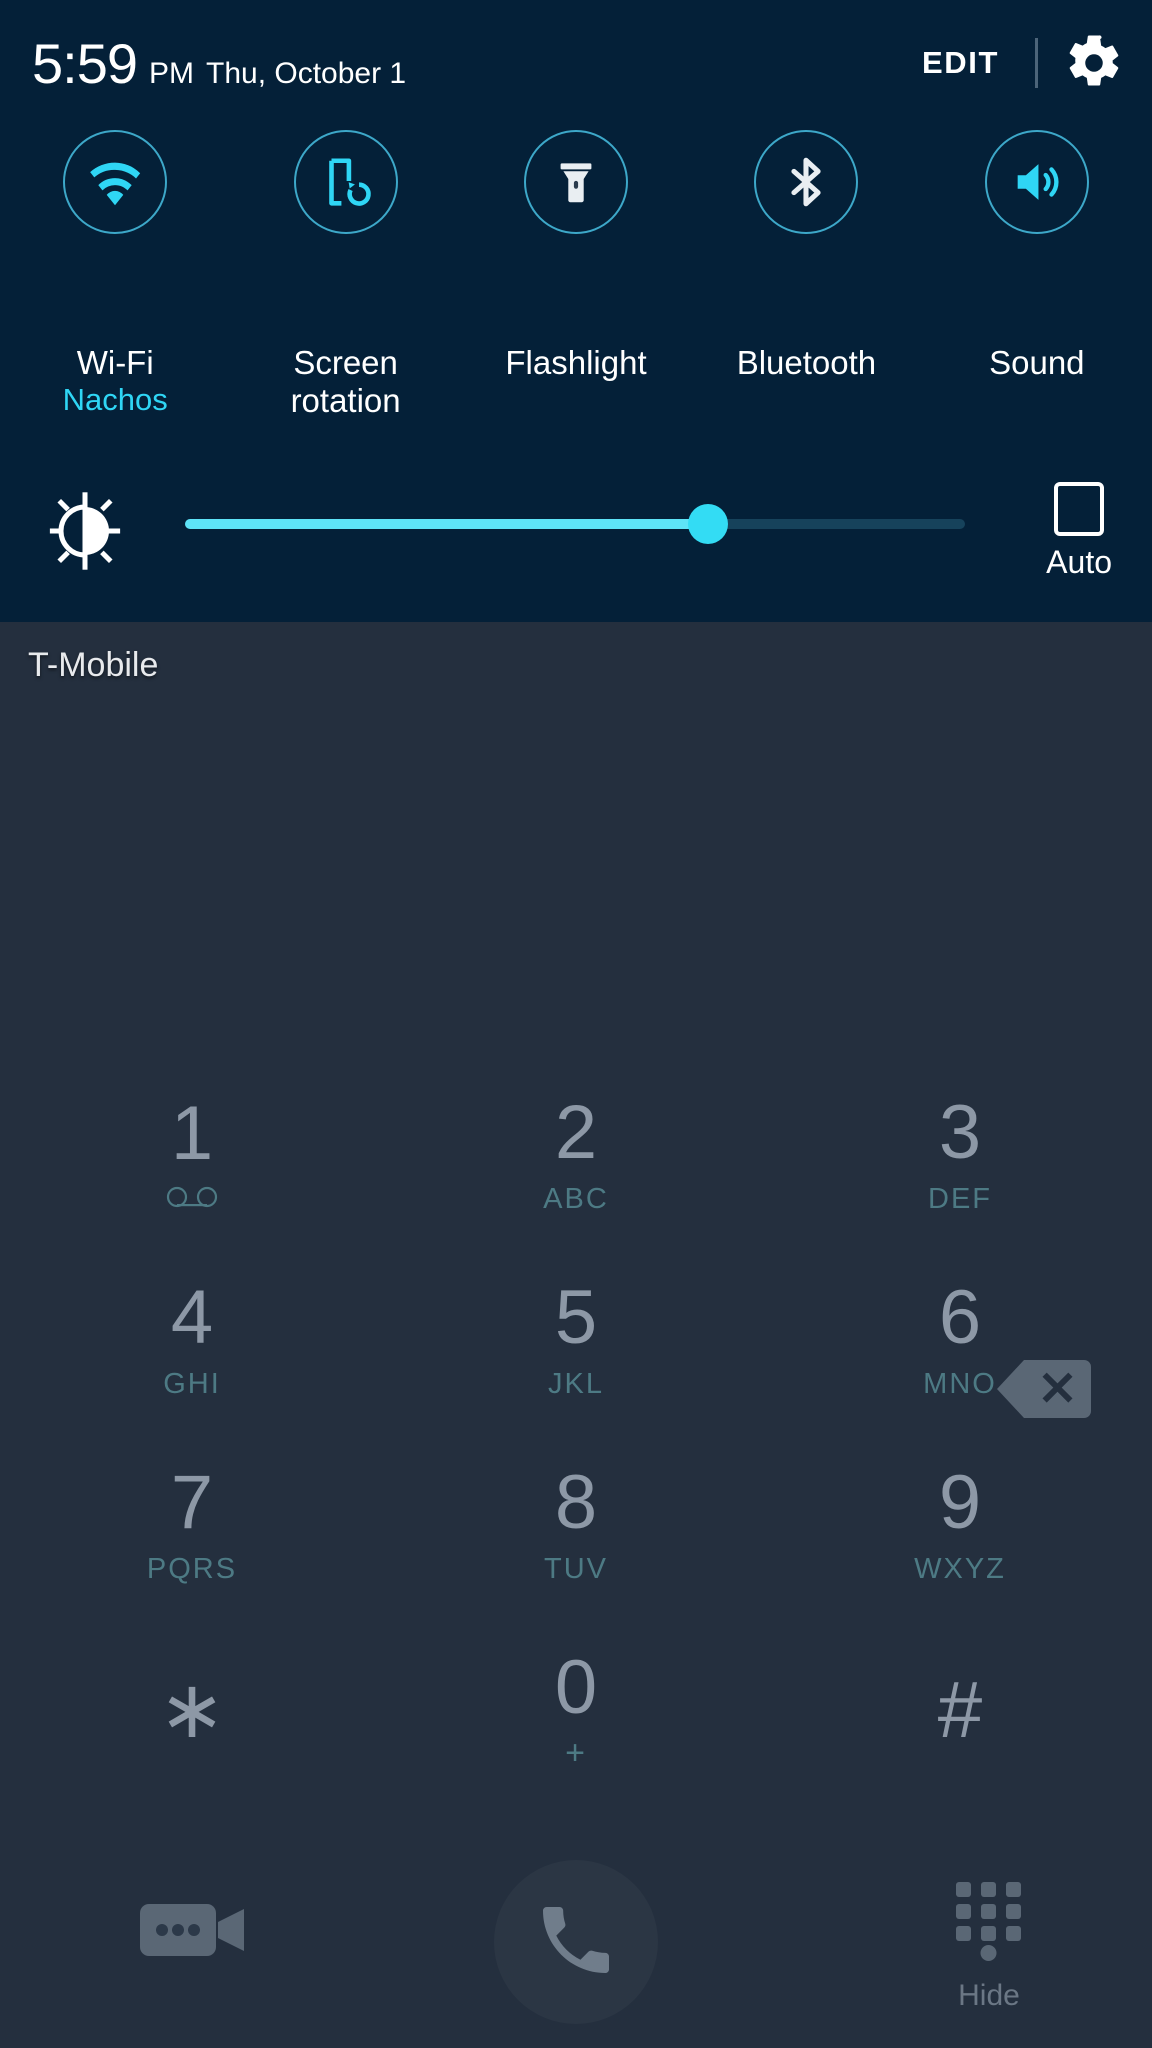 The height and width of the screenshot is (2048, 1152). Describe the element at coordinates (1020, 63) in the screenshot. I see `header-actions: EDIT` at that location.